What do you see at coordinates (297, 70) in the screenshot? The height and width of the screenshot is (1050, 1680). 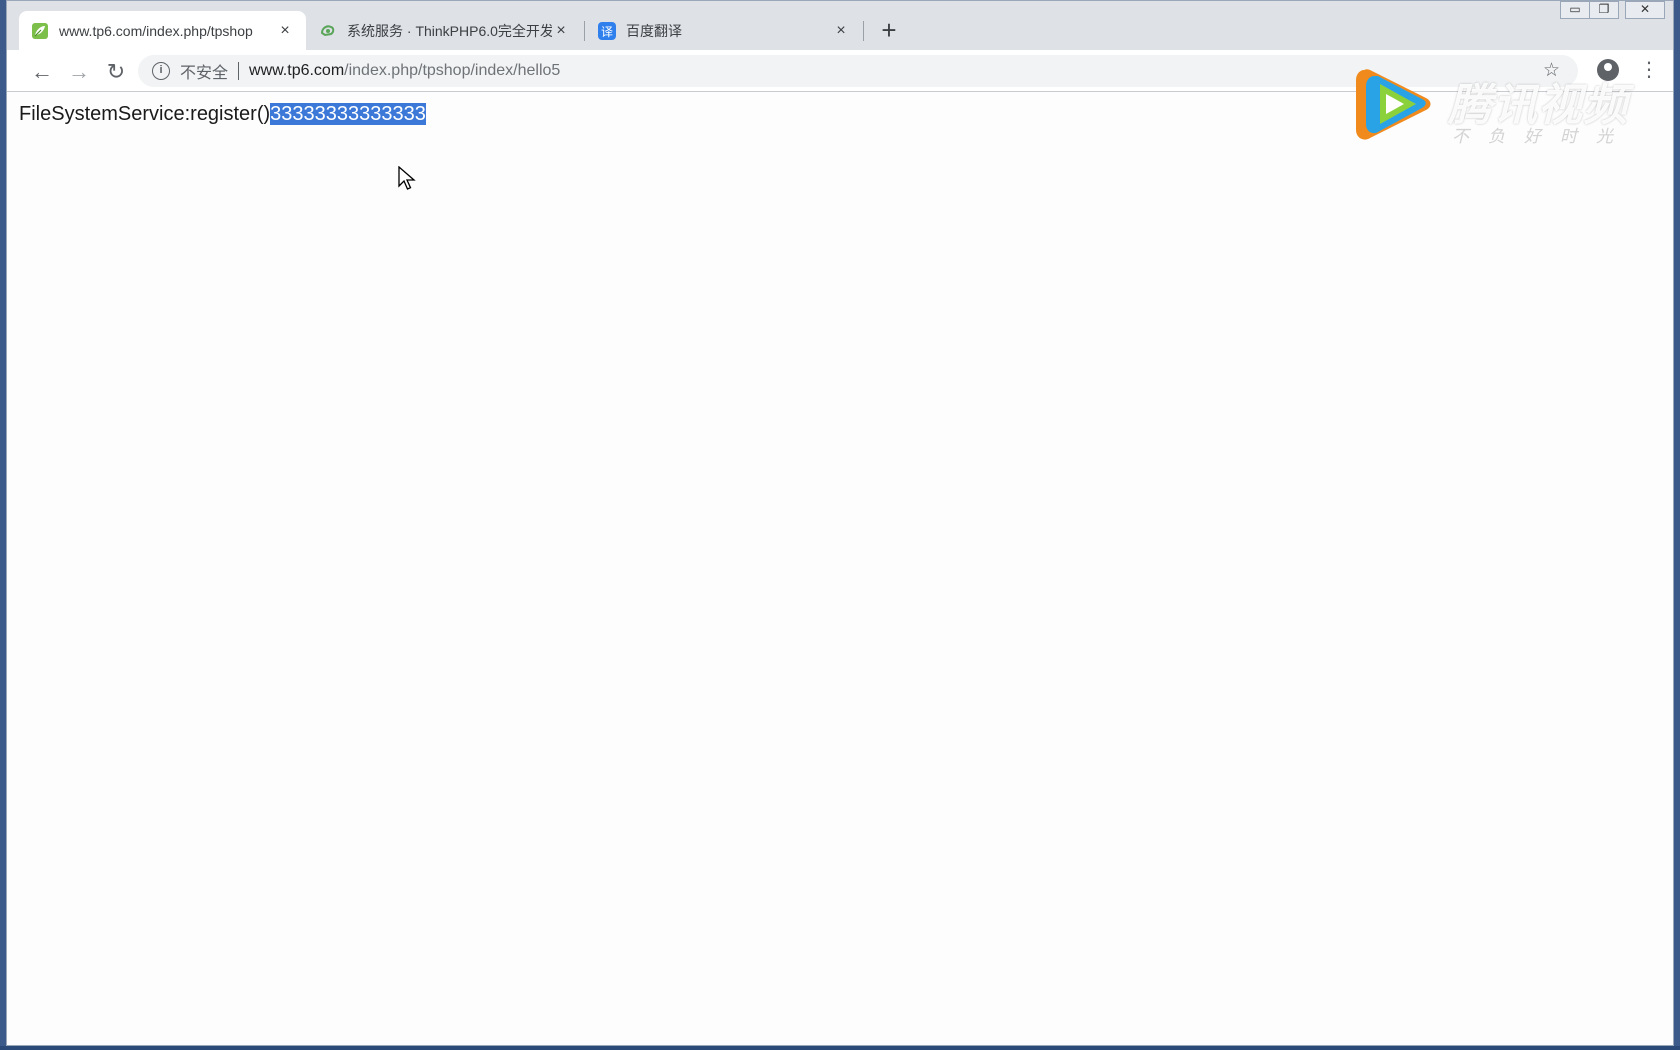 I see `url-host: www.tp6.com` at bounding box center [297, 70].